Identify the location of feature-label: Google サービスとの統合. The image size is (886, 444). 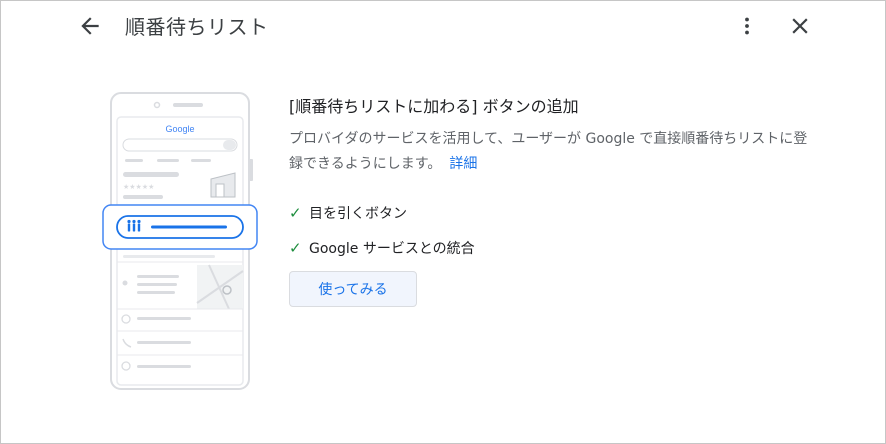
(392, 249).